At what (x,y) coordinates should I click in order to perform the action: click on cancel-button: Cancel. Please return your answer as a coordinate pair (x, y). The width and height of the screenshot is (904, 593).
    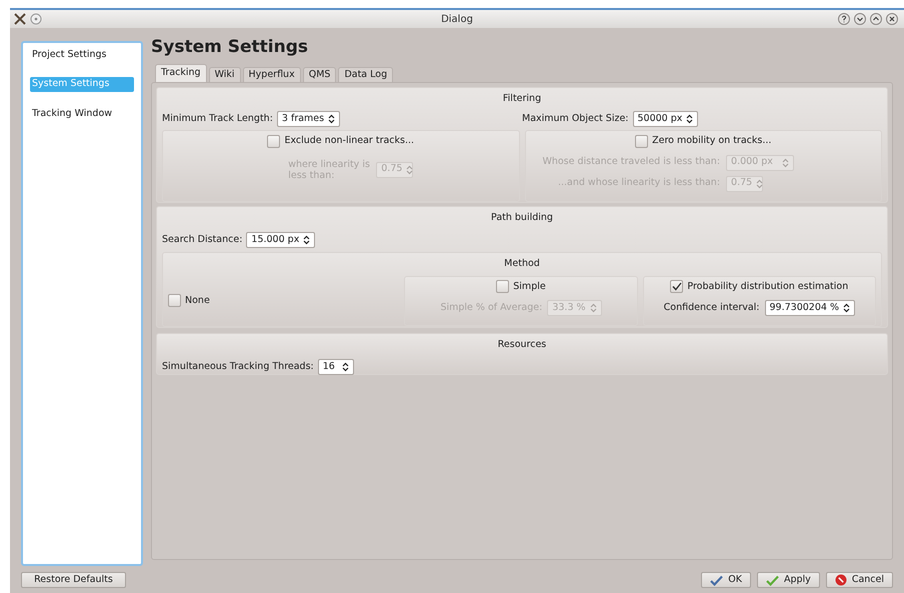
    Looking at the image, I should click on (859, 580).